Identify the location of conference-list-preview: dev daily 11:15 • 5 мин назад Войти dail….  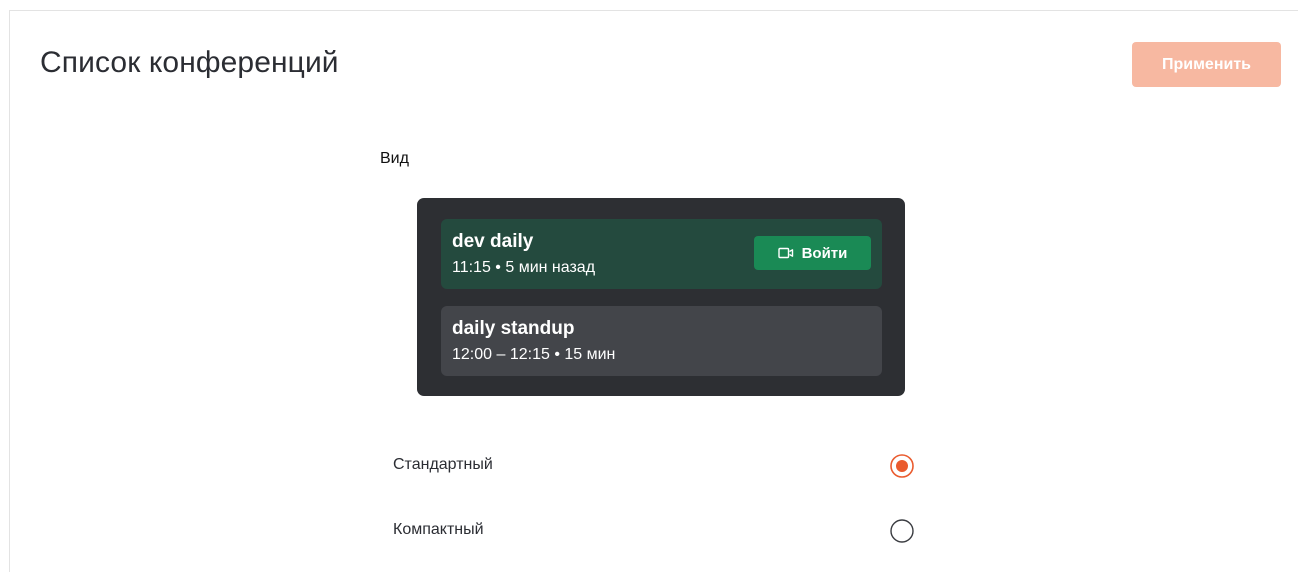
(661, 297).